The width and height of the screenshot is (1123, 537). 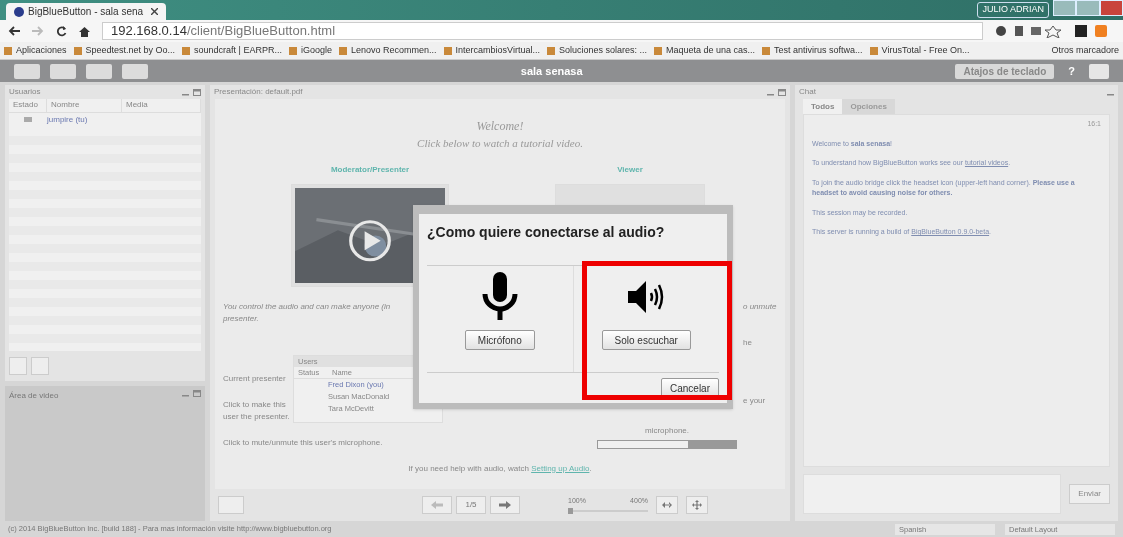 What do you see at coordinates (754, 400) in the screenshot?
I see `instruction-text: e your` at bounding box center [754, 400].